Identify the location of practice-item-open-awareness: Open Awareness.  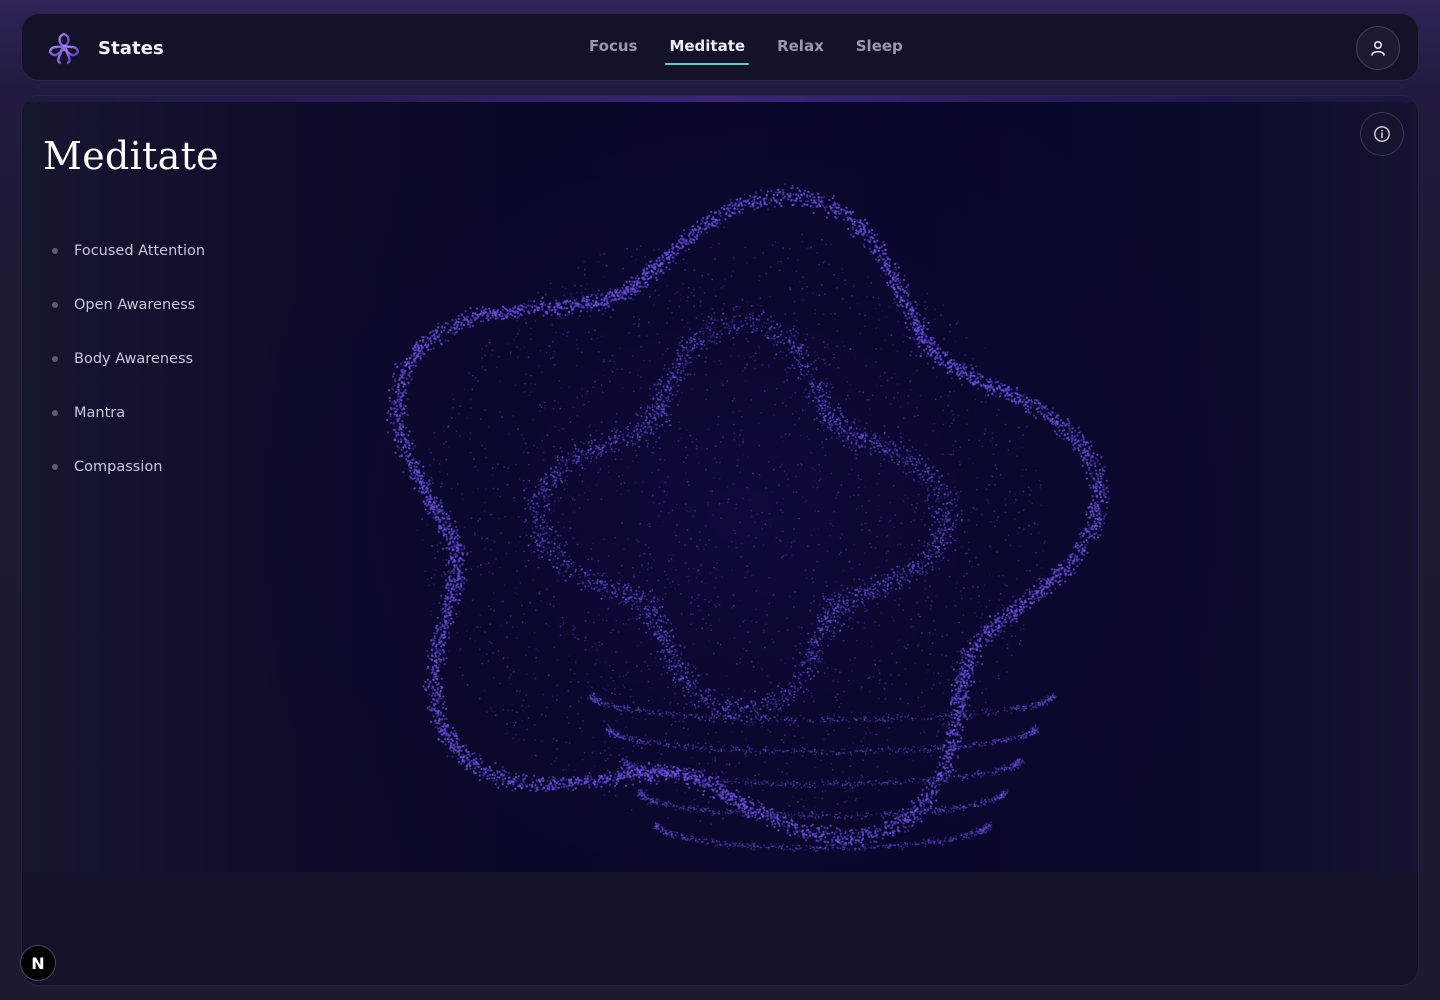
(128, 305).